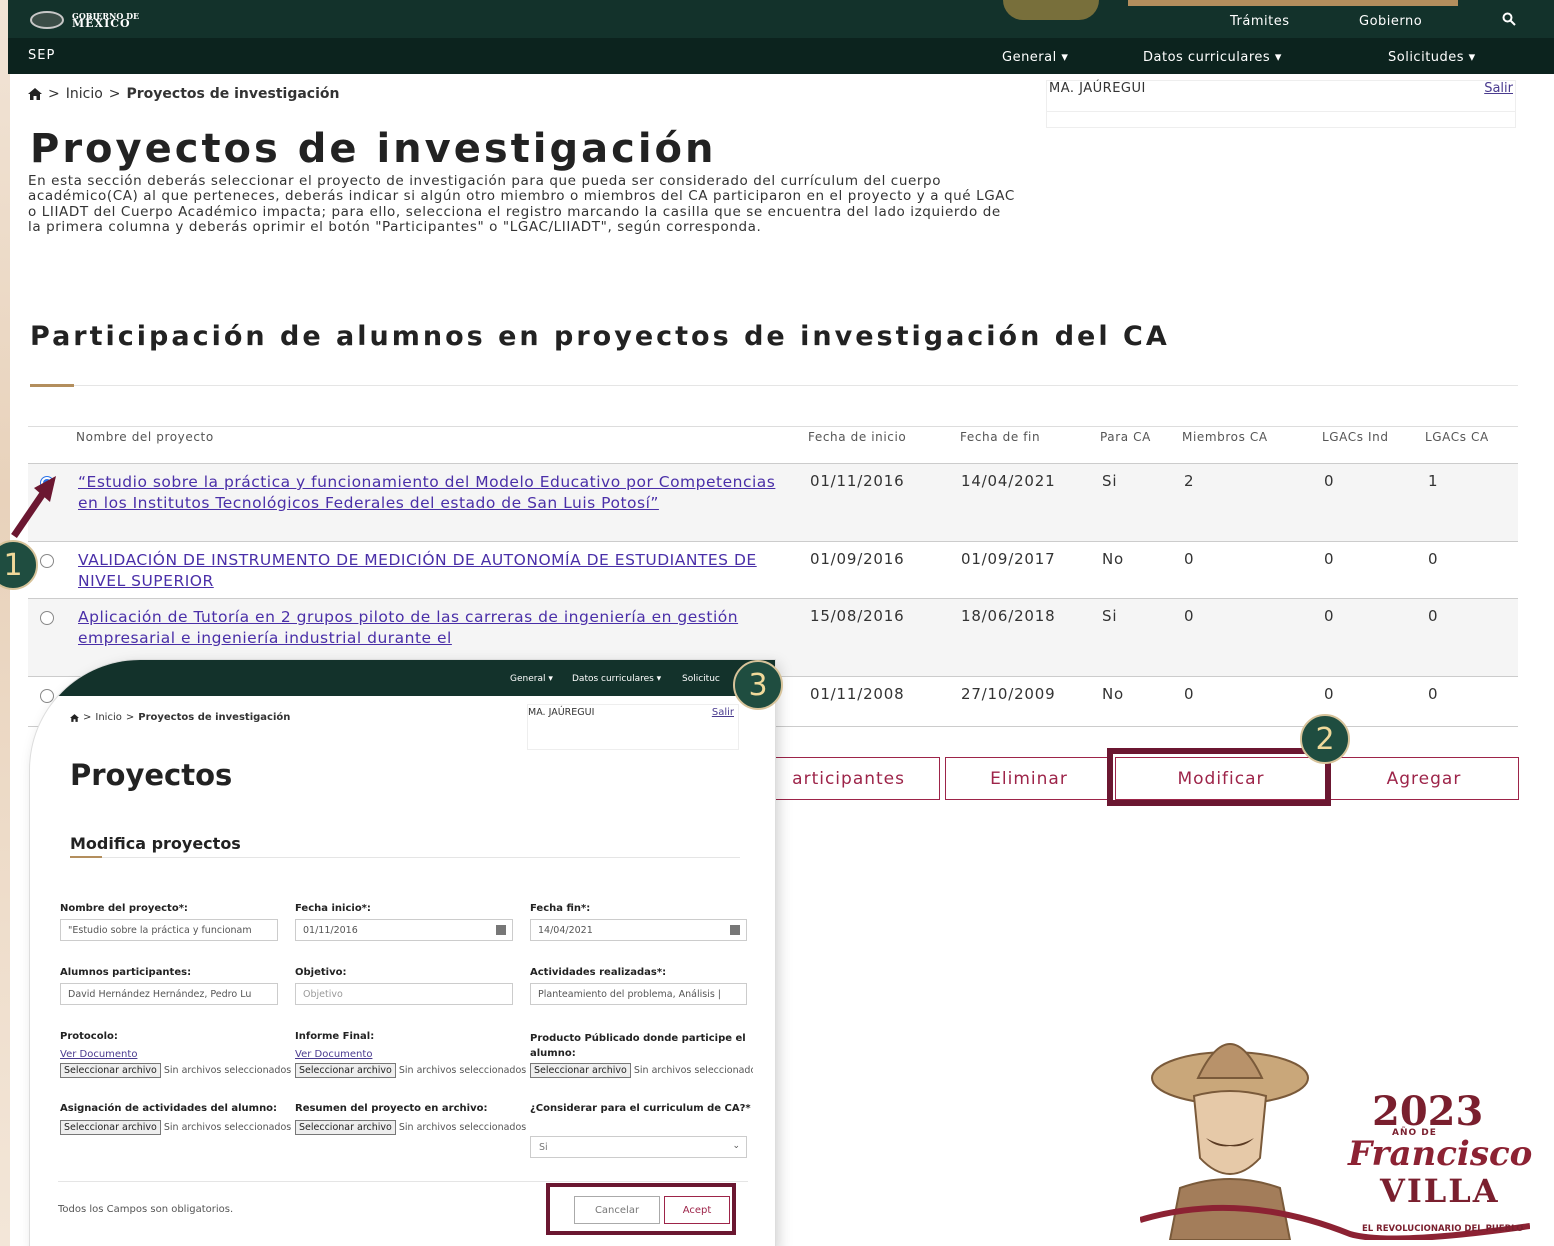 This screenshot has width=1554, height=1246. Describe the element at coordinates (781, 19) in the screenshot. I see `gov-header: GOBIERNO DE MÉXICO Trámites Gobierno` at that location.